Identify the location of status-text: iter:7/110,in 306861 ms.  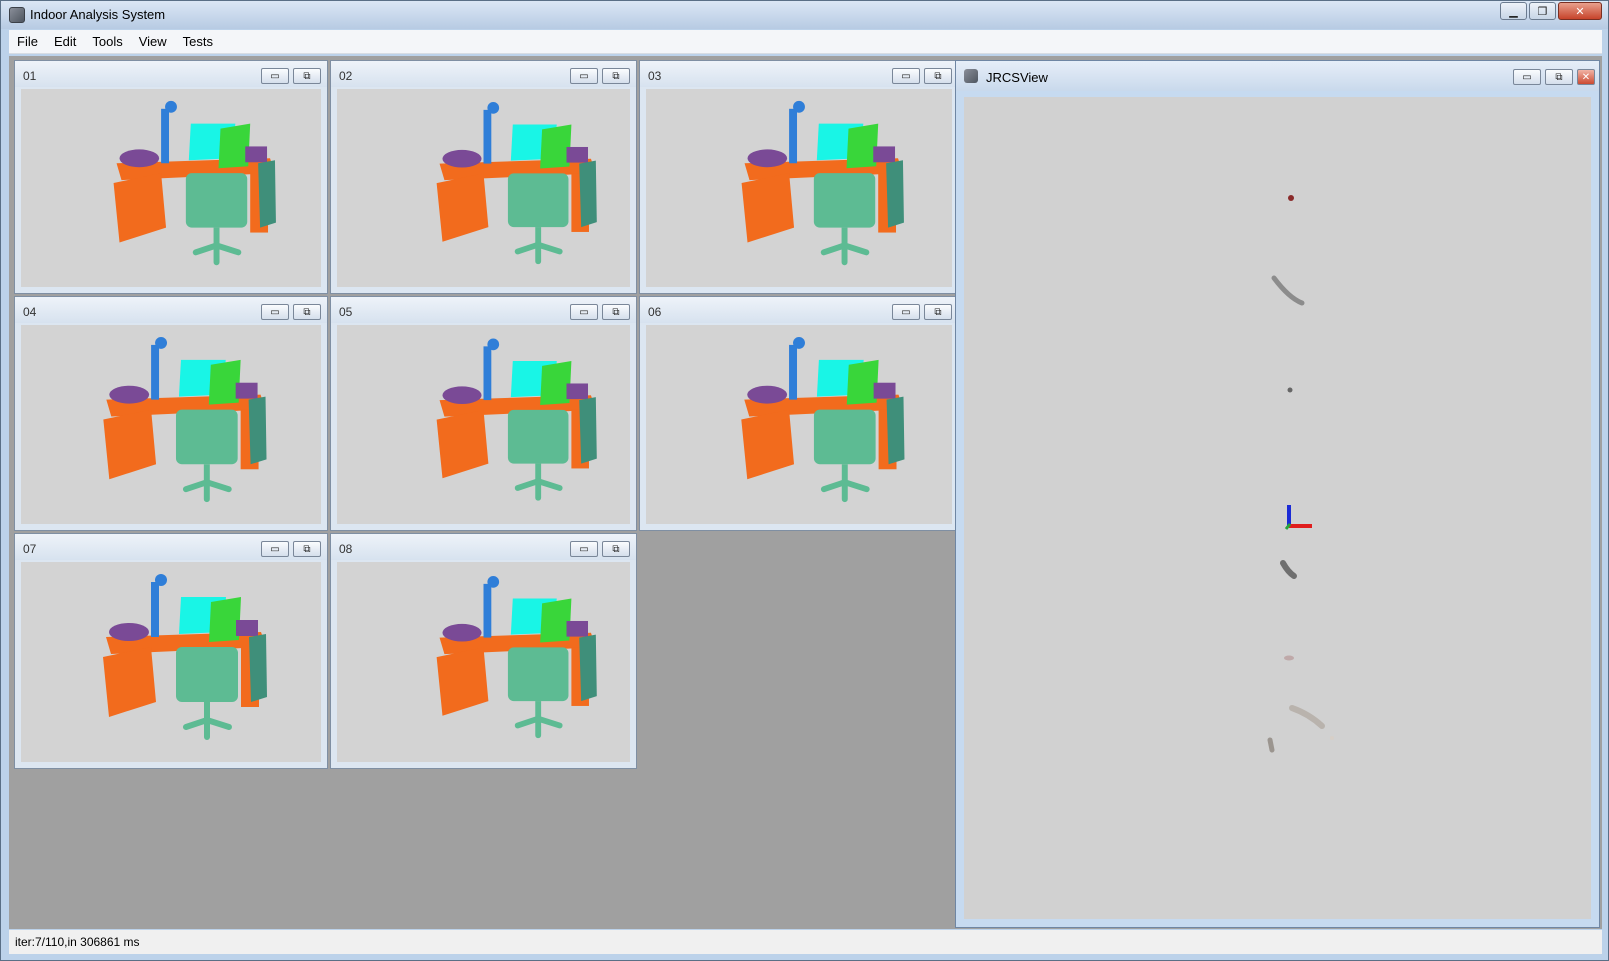
(77, 942).